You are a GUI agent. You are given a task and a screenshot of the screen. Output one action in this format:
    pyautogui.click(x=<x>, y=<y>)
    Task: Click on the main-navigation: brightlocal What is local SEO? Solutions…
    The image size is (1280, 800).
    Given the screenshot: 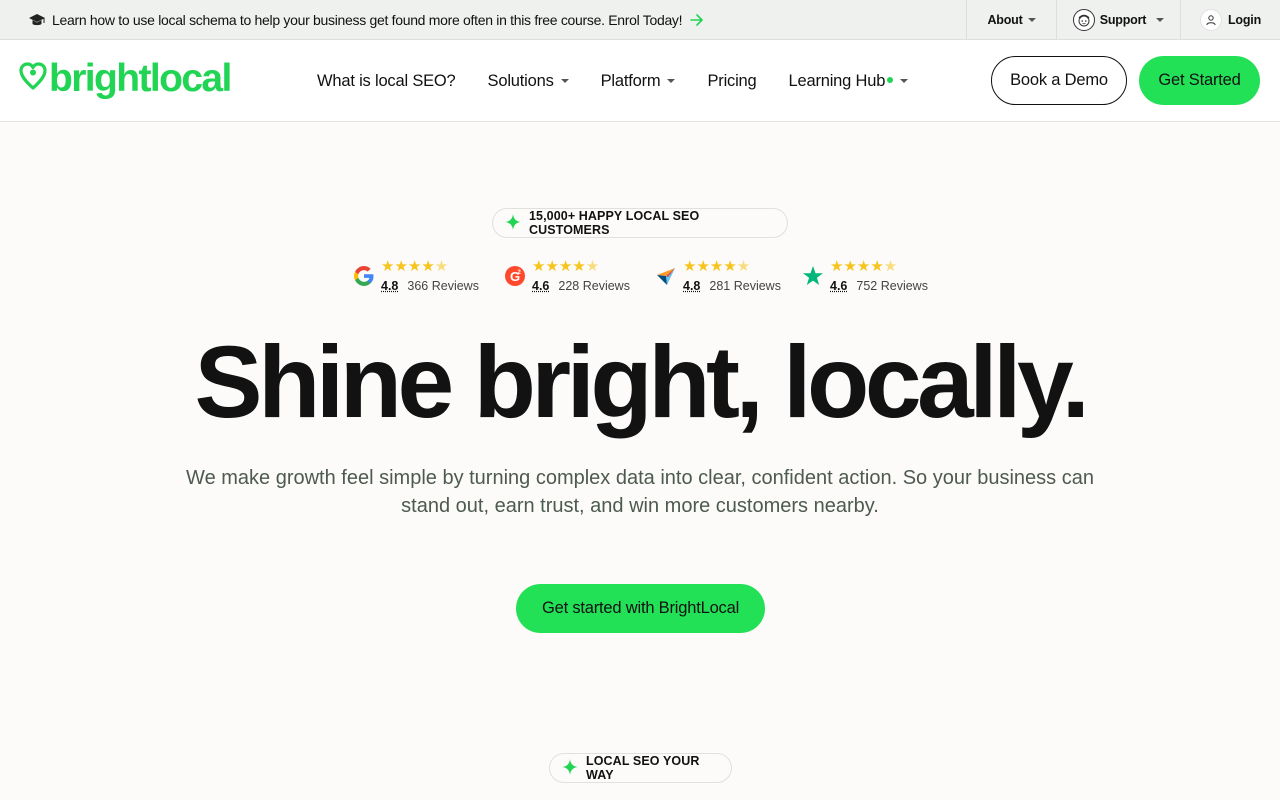 What is the action you would take?
    pyautogui.click(x=640, y=81)
    